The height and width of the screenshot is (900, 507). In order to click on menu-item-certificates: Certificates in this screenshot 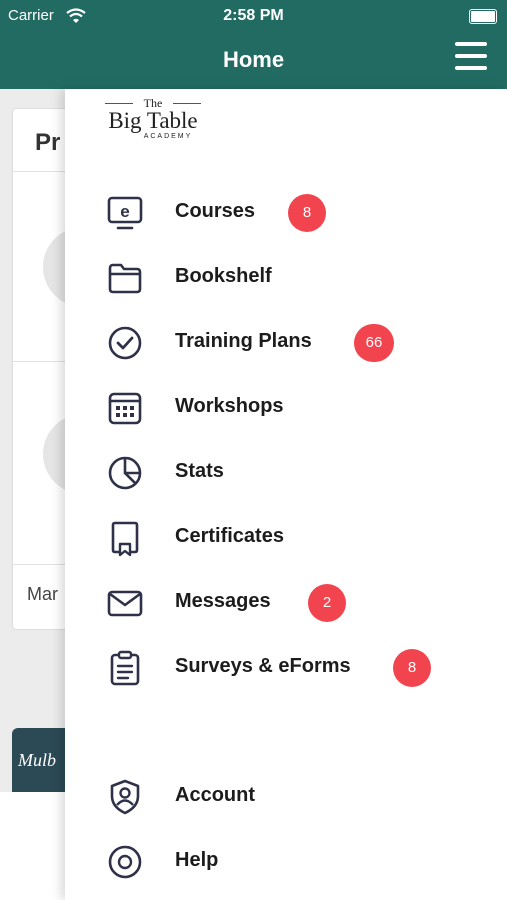, I will do `click(286, 535)`.